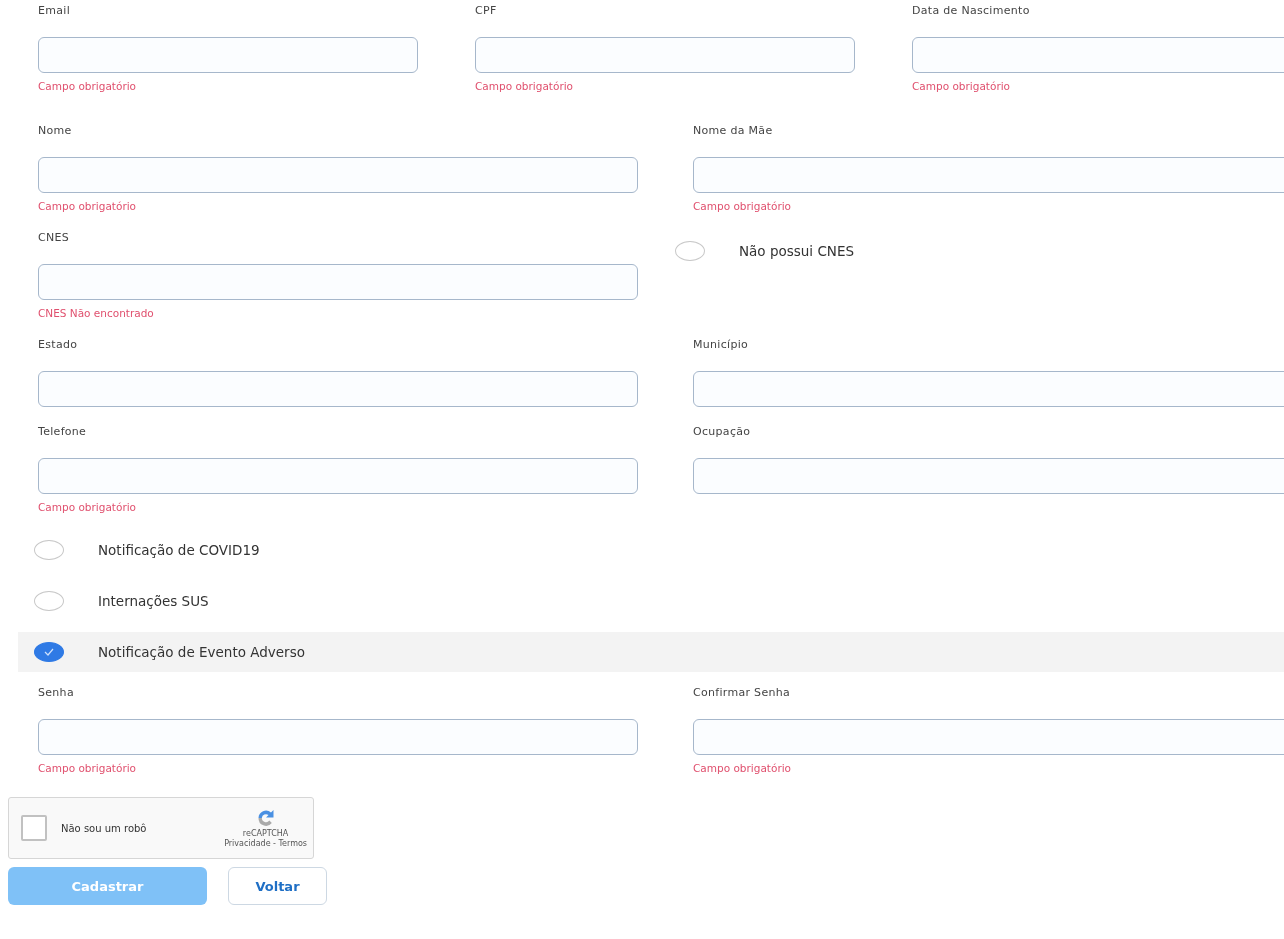  I want to click on captcha-links: Privacidade - Termos, so click(265, 843).